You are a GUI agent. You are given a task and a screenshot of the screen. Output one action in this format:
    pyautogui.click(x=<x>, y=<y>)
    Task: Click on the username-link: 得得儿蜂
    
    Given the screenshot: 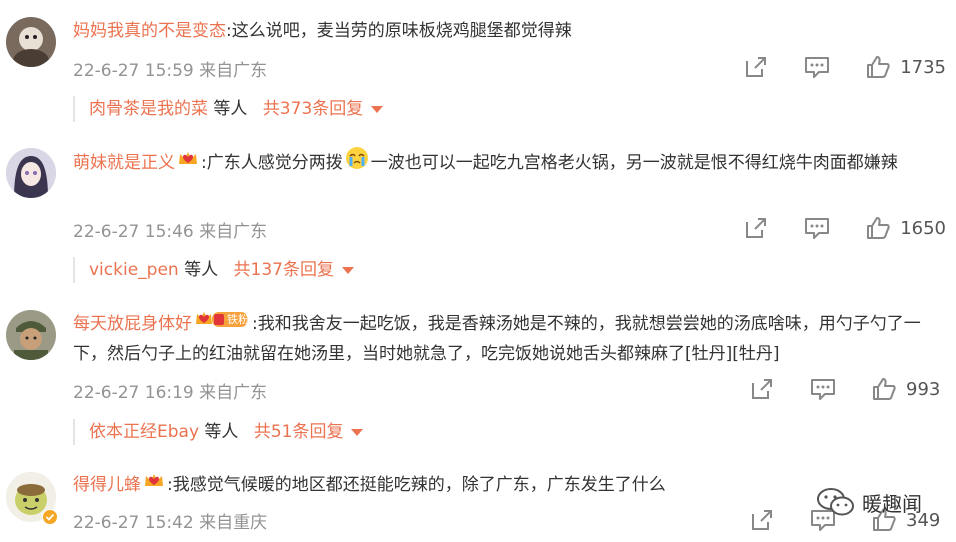 What is the action you would take?
    pyautogui.click(x=107, y=485)
    